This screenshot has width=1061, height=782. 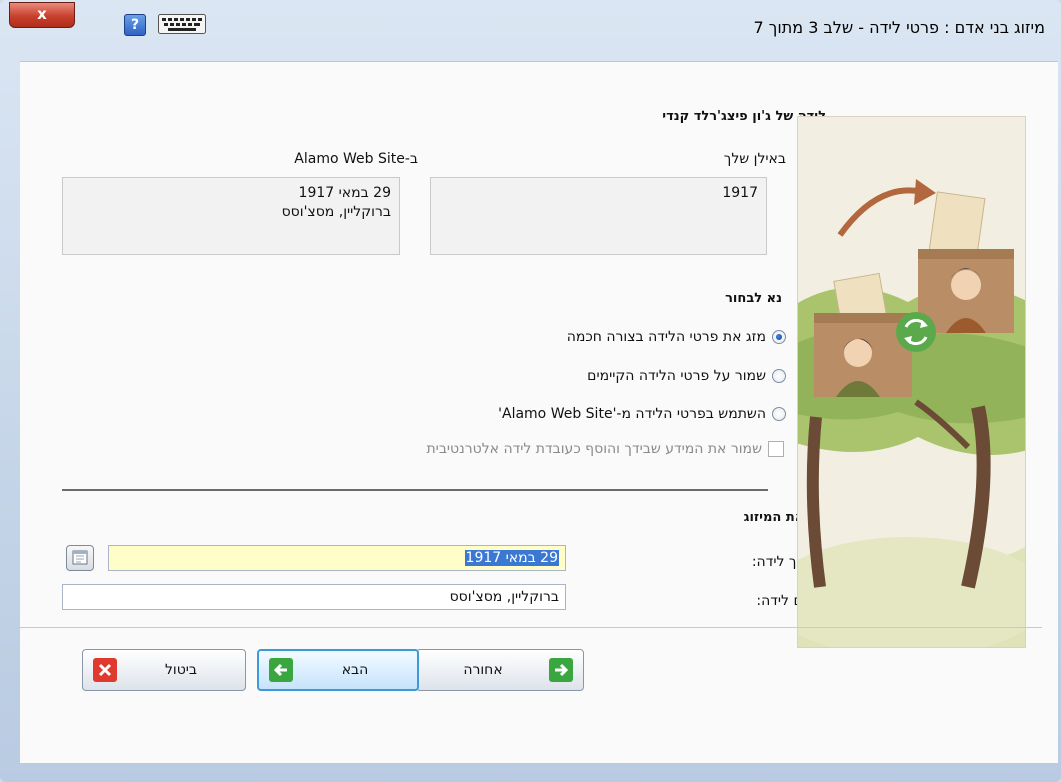 I want to click on radio-keep-existing-indicator, so click(x=779, y=376).